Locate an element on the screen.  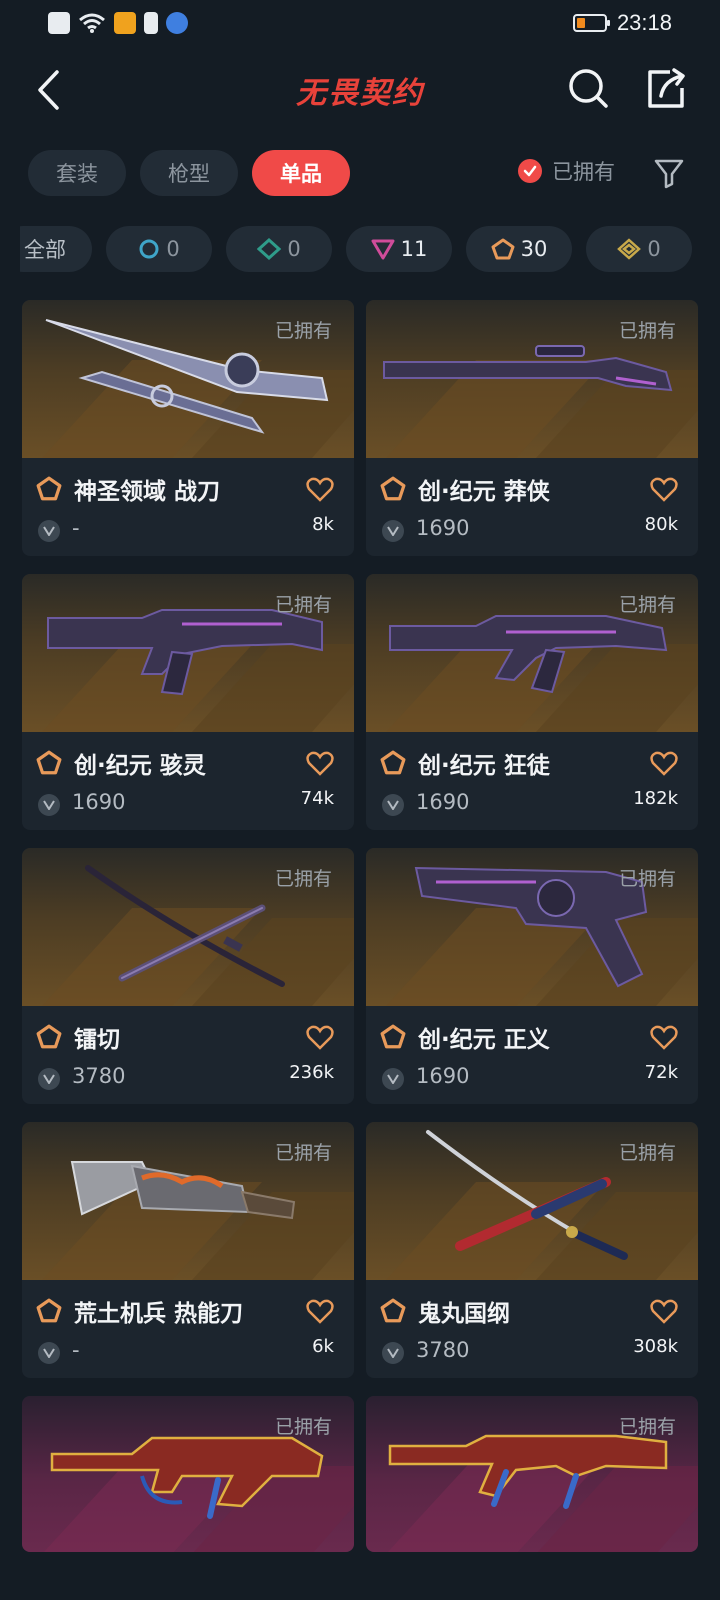
item-name: 创·纪元 莽侠 is located at coordinates (484, 492).